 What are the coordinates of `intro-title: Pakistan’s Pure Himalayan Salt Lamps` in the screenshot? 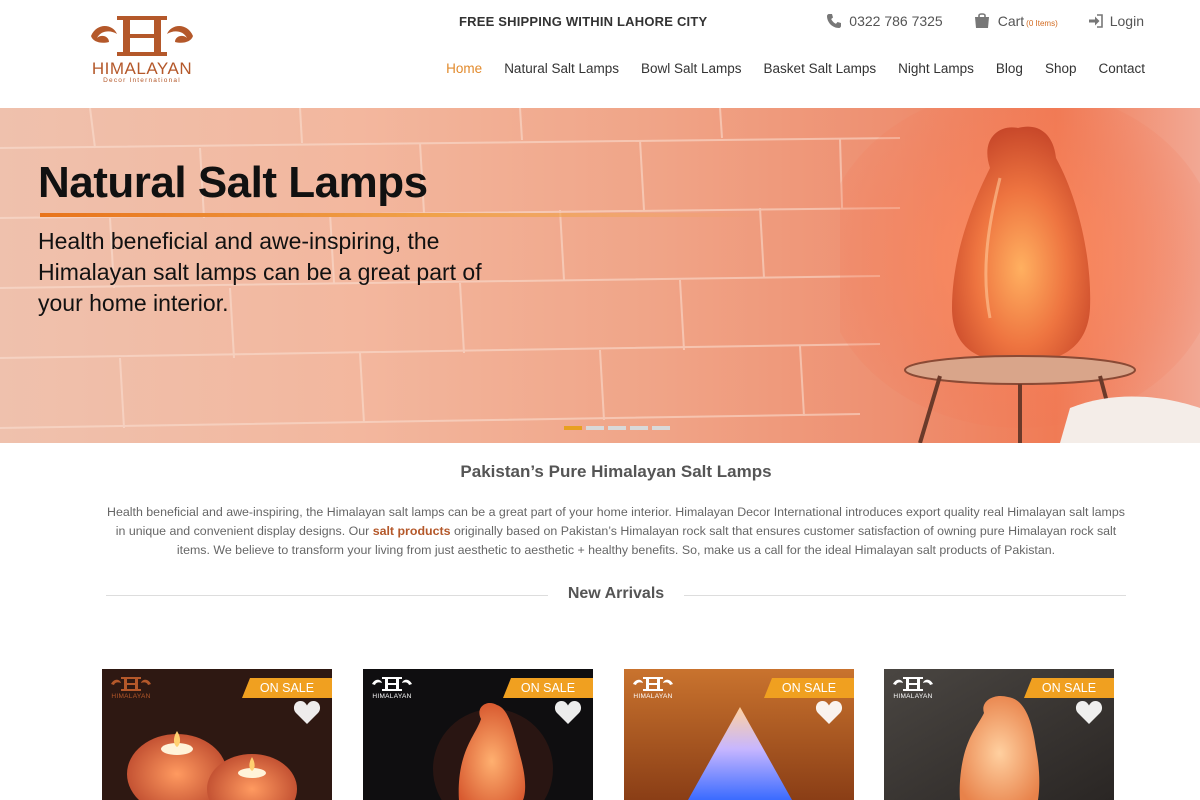 It's located at (616, 471).